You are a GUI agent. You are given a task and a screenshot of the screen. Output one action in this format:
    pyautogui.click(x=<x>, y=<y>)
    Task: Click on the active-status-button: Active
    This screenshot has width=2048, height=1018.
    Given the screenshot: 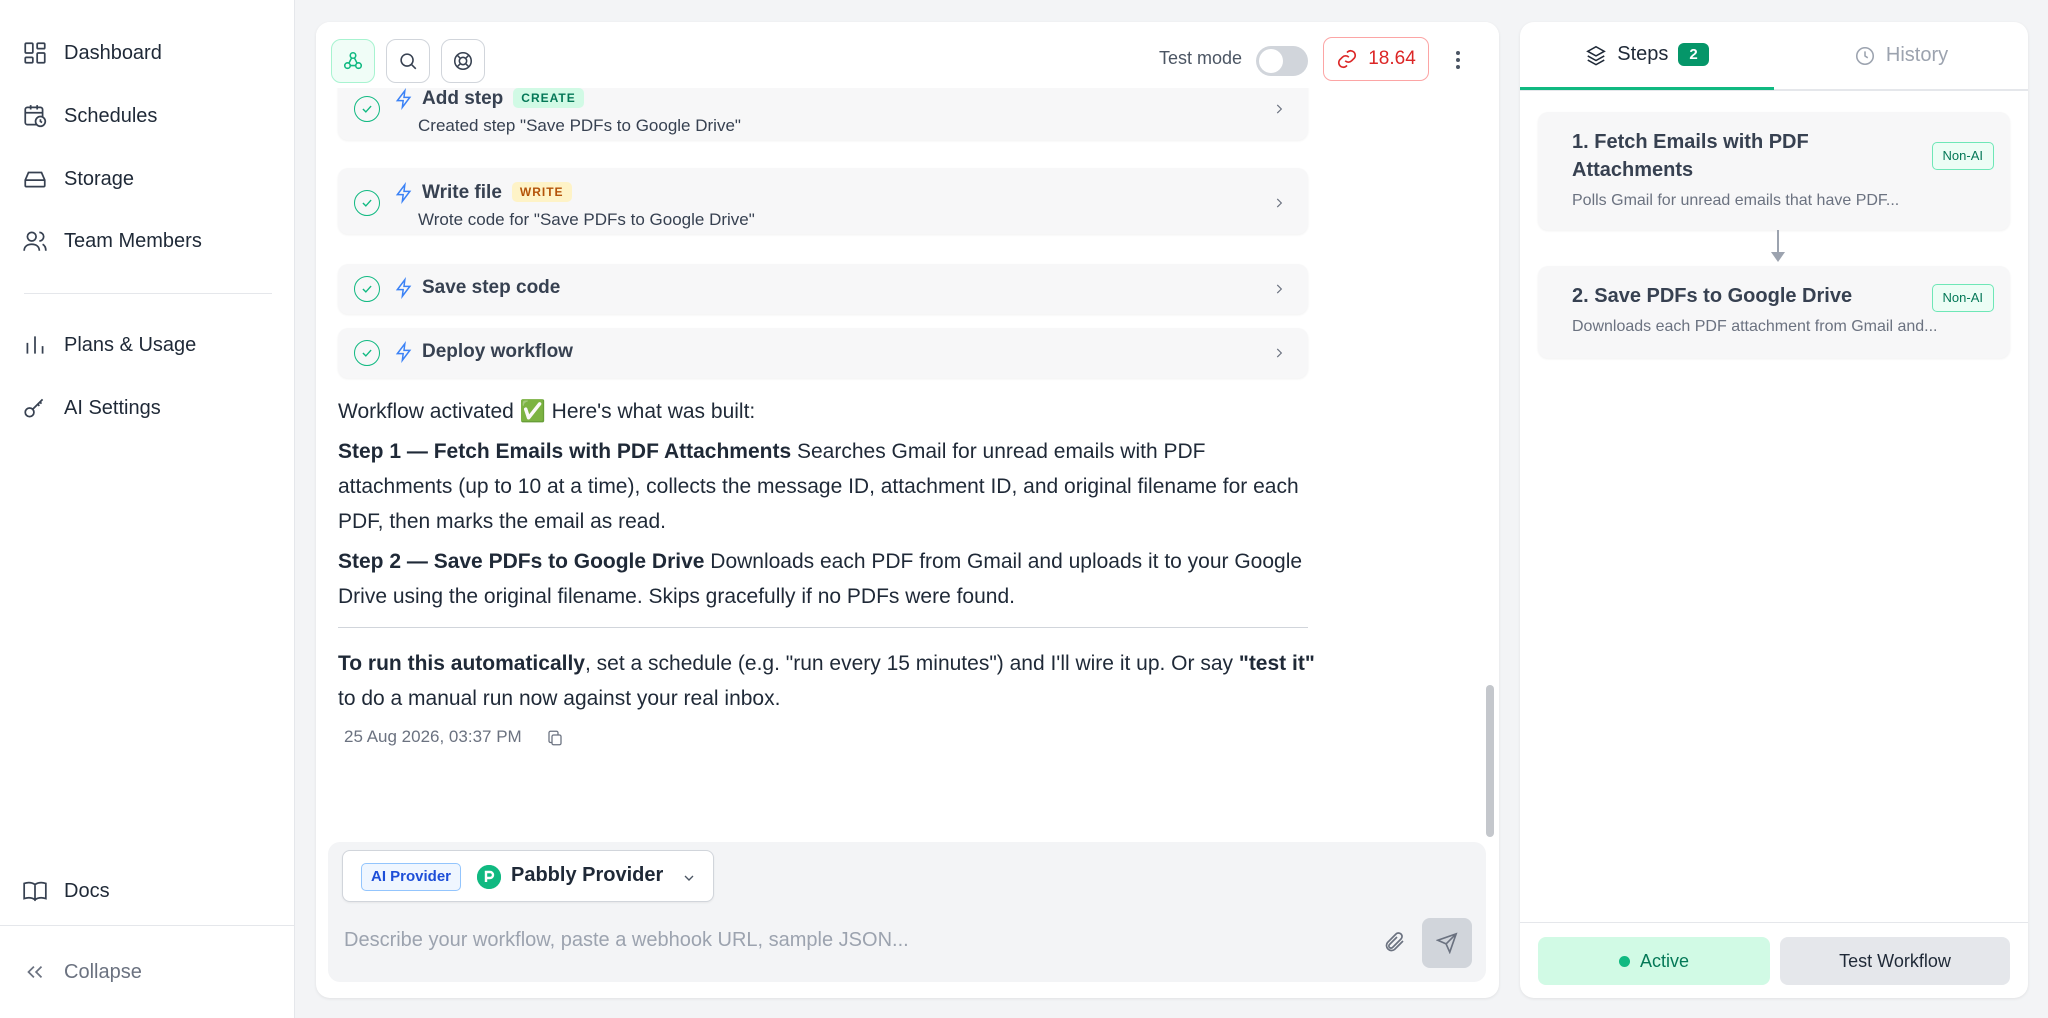 What is the action you would take?
    pyautogui.click(x=1654, y=961)
    